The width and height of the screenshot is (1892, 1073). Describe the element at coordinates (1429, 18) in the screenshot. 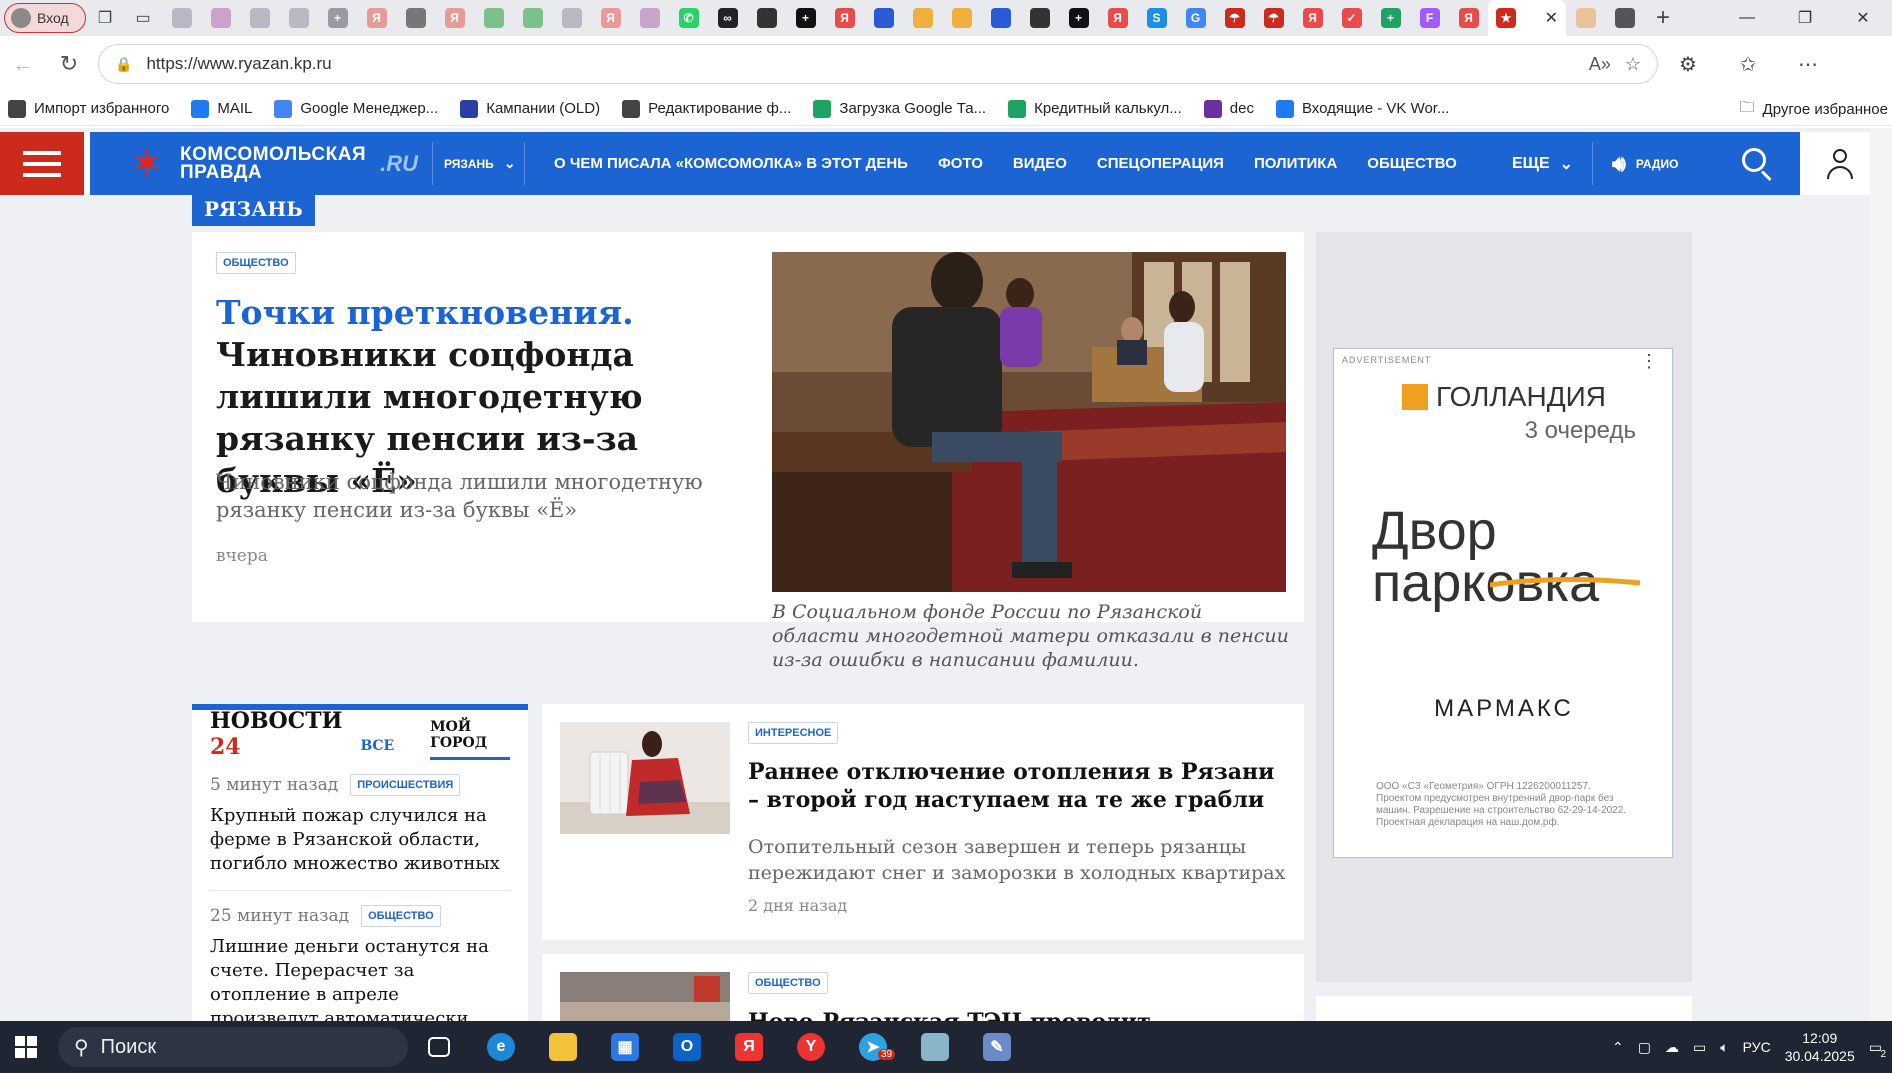

I see `tab: F` at that location.